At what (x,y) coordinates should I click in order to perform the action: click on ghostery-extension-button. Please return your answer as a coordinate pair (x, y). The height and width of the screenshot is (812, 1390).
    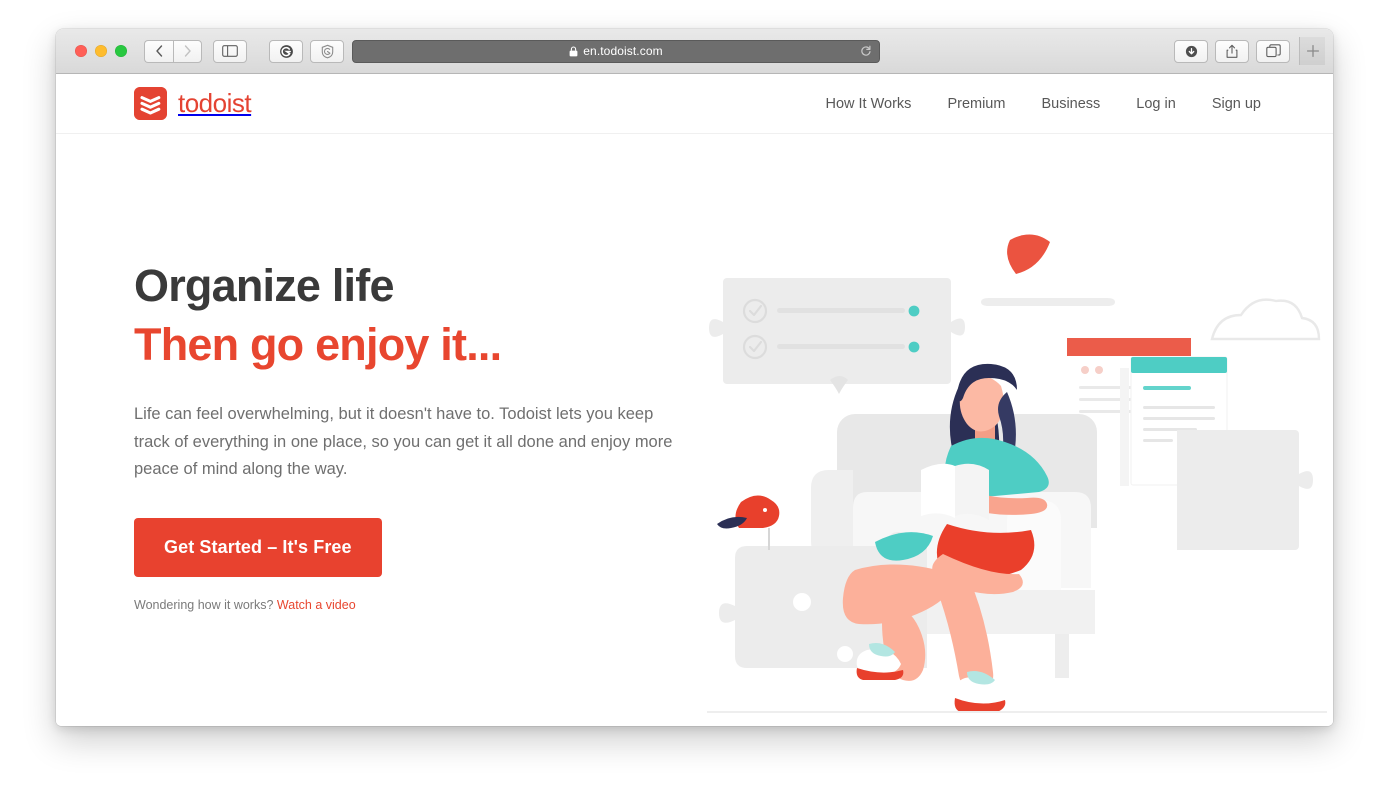
    Looking at the image, I should click on (286, 51).